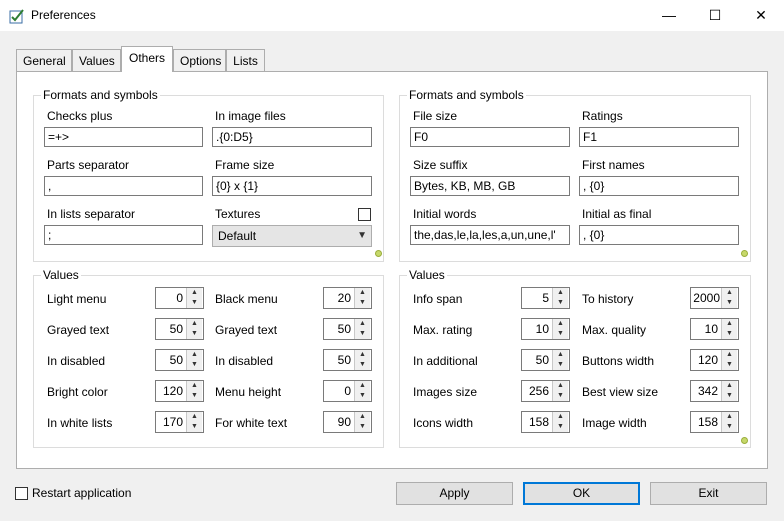 This screenshot has height=521, width=784. Describe the element at coordinates (147, 59) in the screenshot. I see `tab-others: Others` at that location.